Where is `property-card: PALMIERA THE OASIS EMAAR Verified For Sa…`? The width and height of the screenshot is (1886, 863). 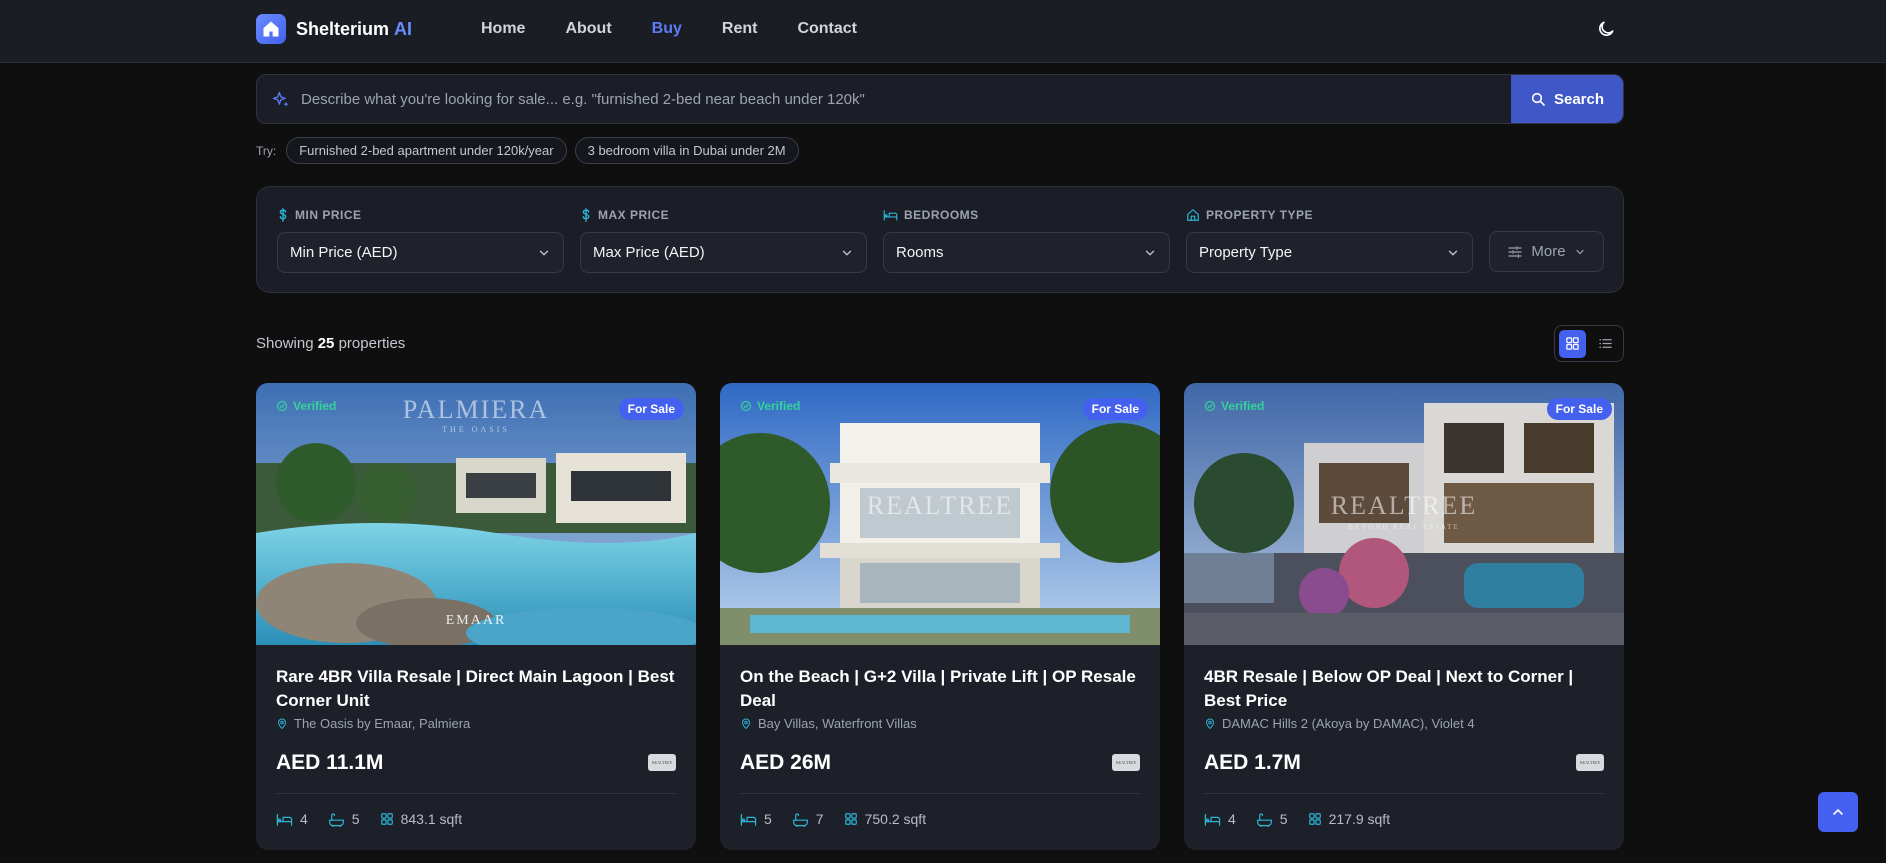 property-card: PALMIERA THE OASIS EMAAR Verified For Sa… is located at coordinates (476, 616).